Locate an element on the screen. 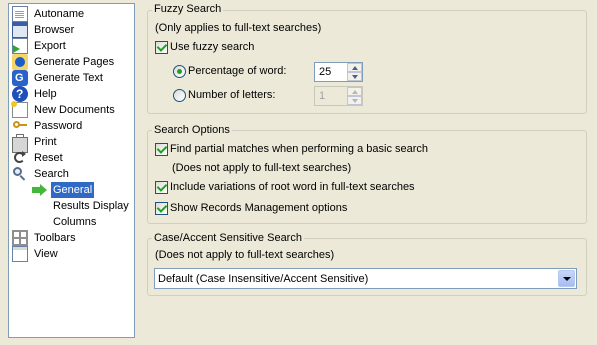 The image size is (597, 345). generate-pages-icon is located at coordinates (20, 62).